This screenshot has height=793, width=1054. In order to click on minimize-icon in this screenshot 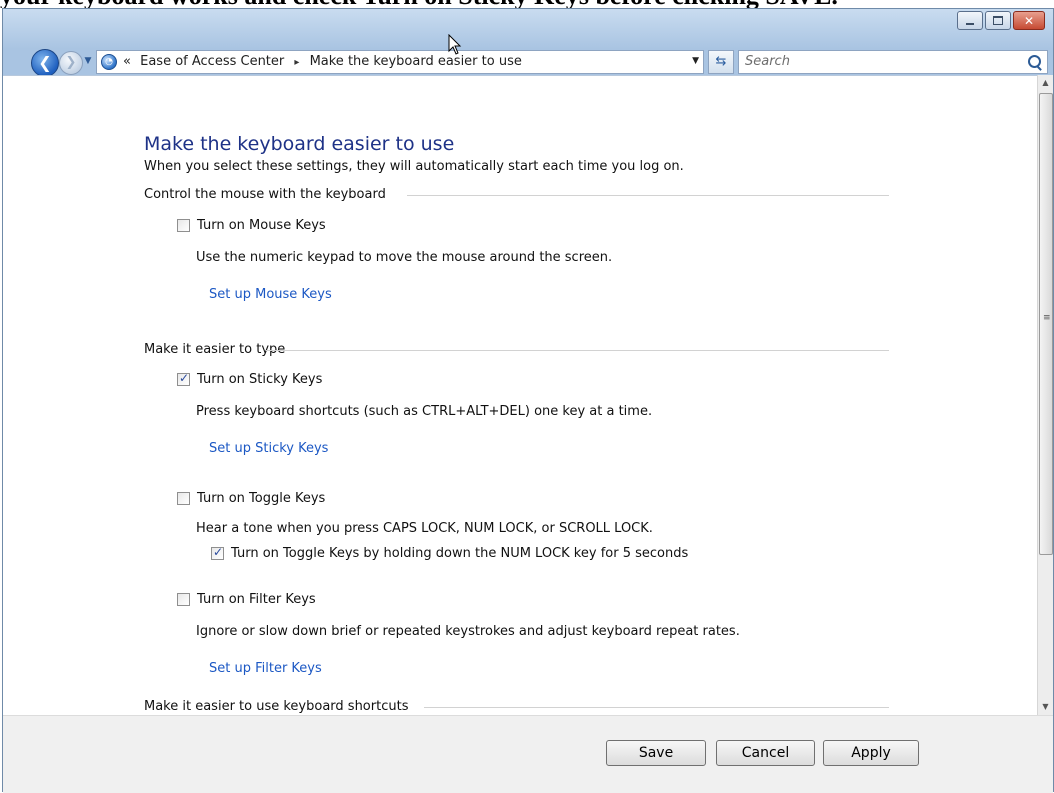, I will do `click(970, 23)`.